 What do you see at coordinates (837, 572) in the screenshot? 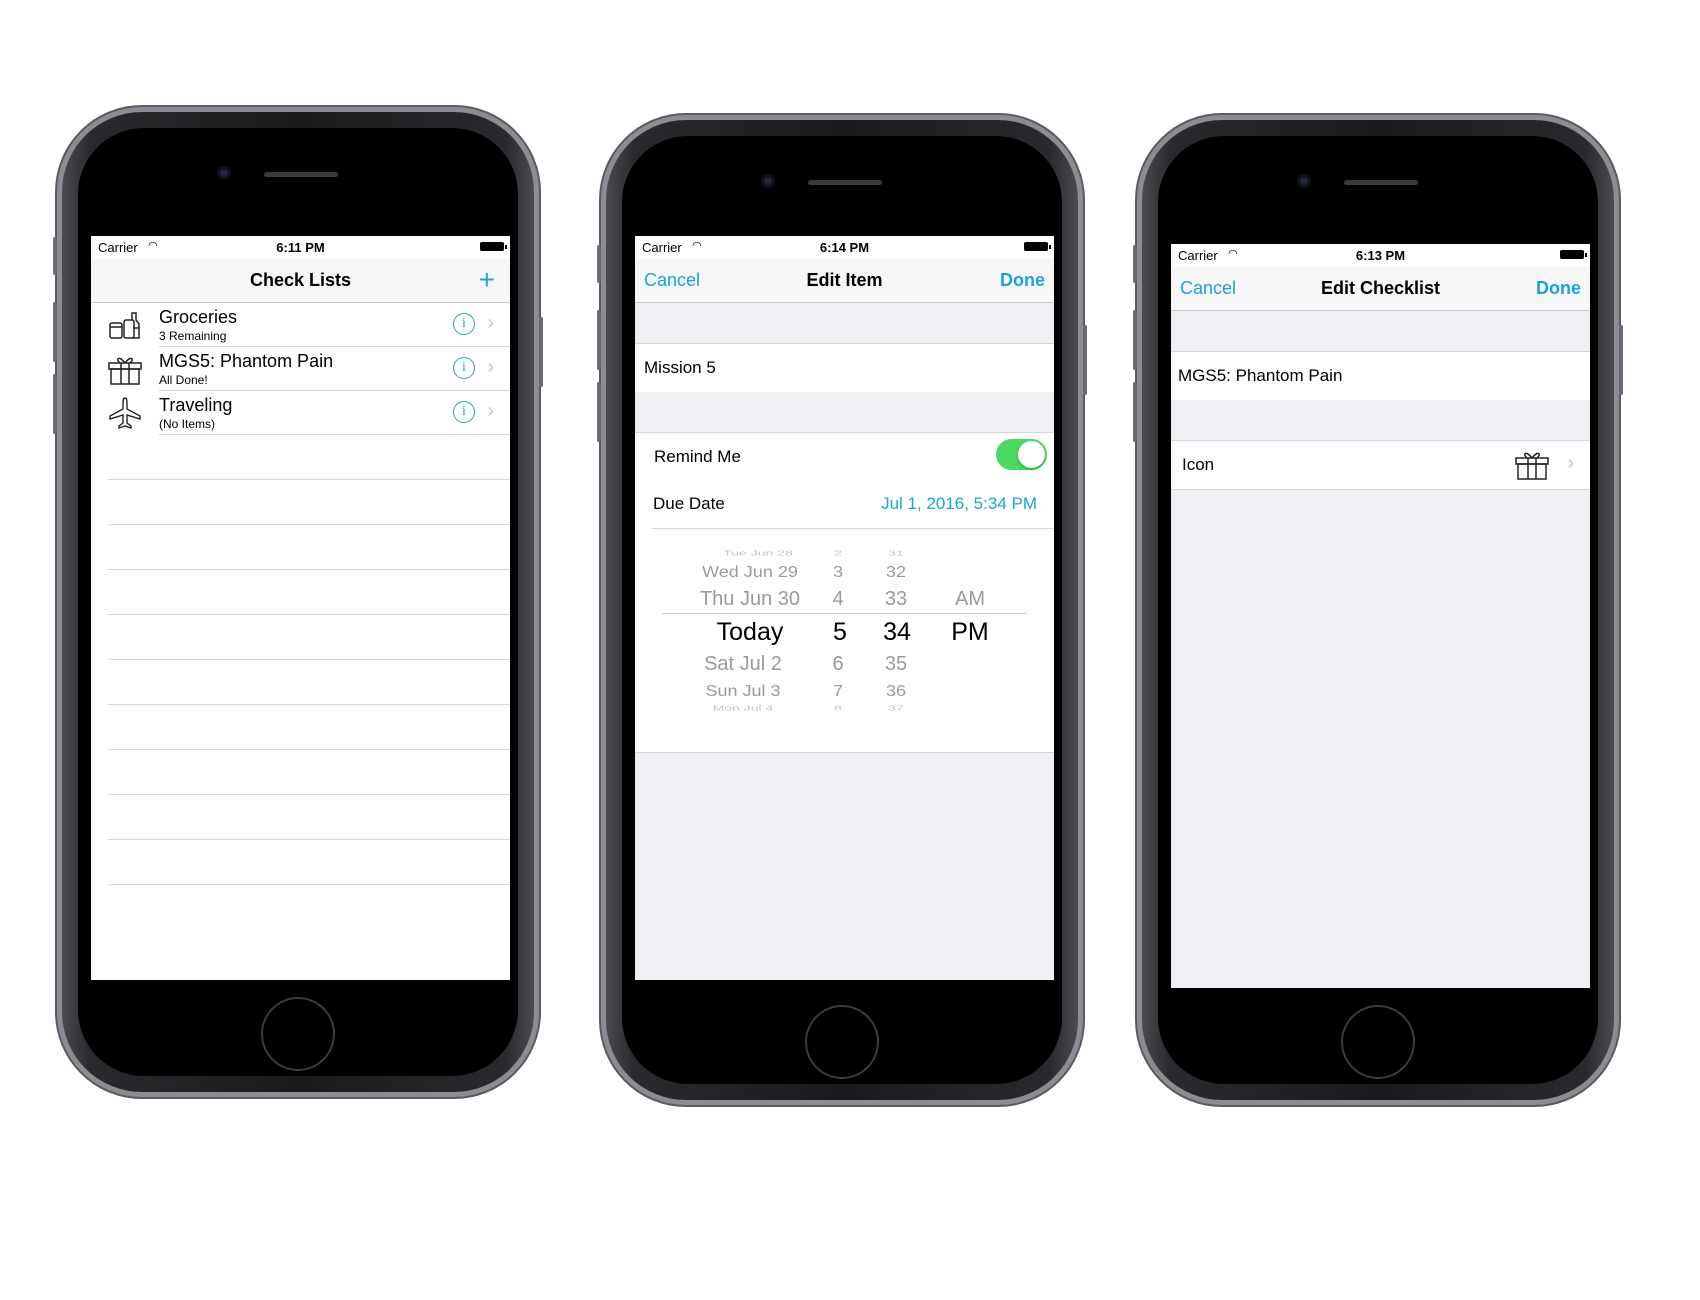
I see `picker-hour: 3` at bounding box center [837, 572].